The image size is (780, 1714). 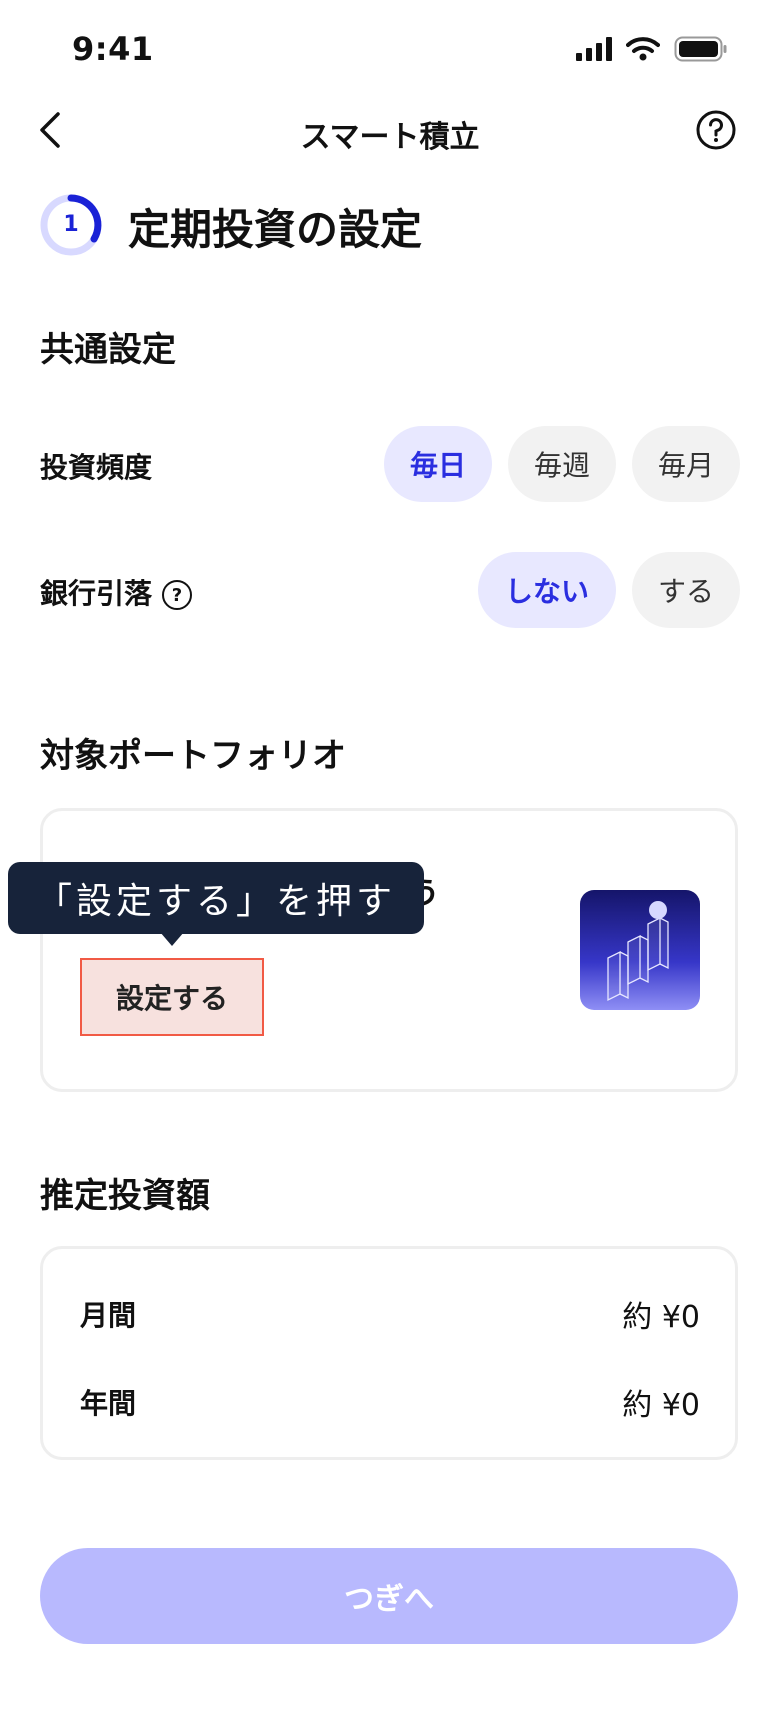 I want to click on bank-debit-label: 銀行引落, so click(x=96, y=593).